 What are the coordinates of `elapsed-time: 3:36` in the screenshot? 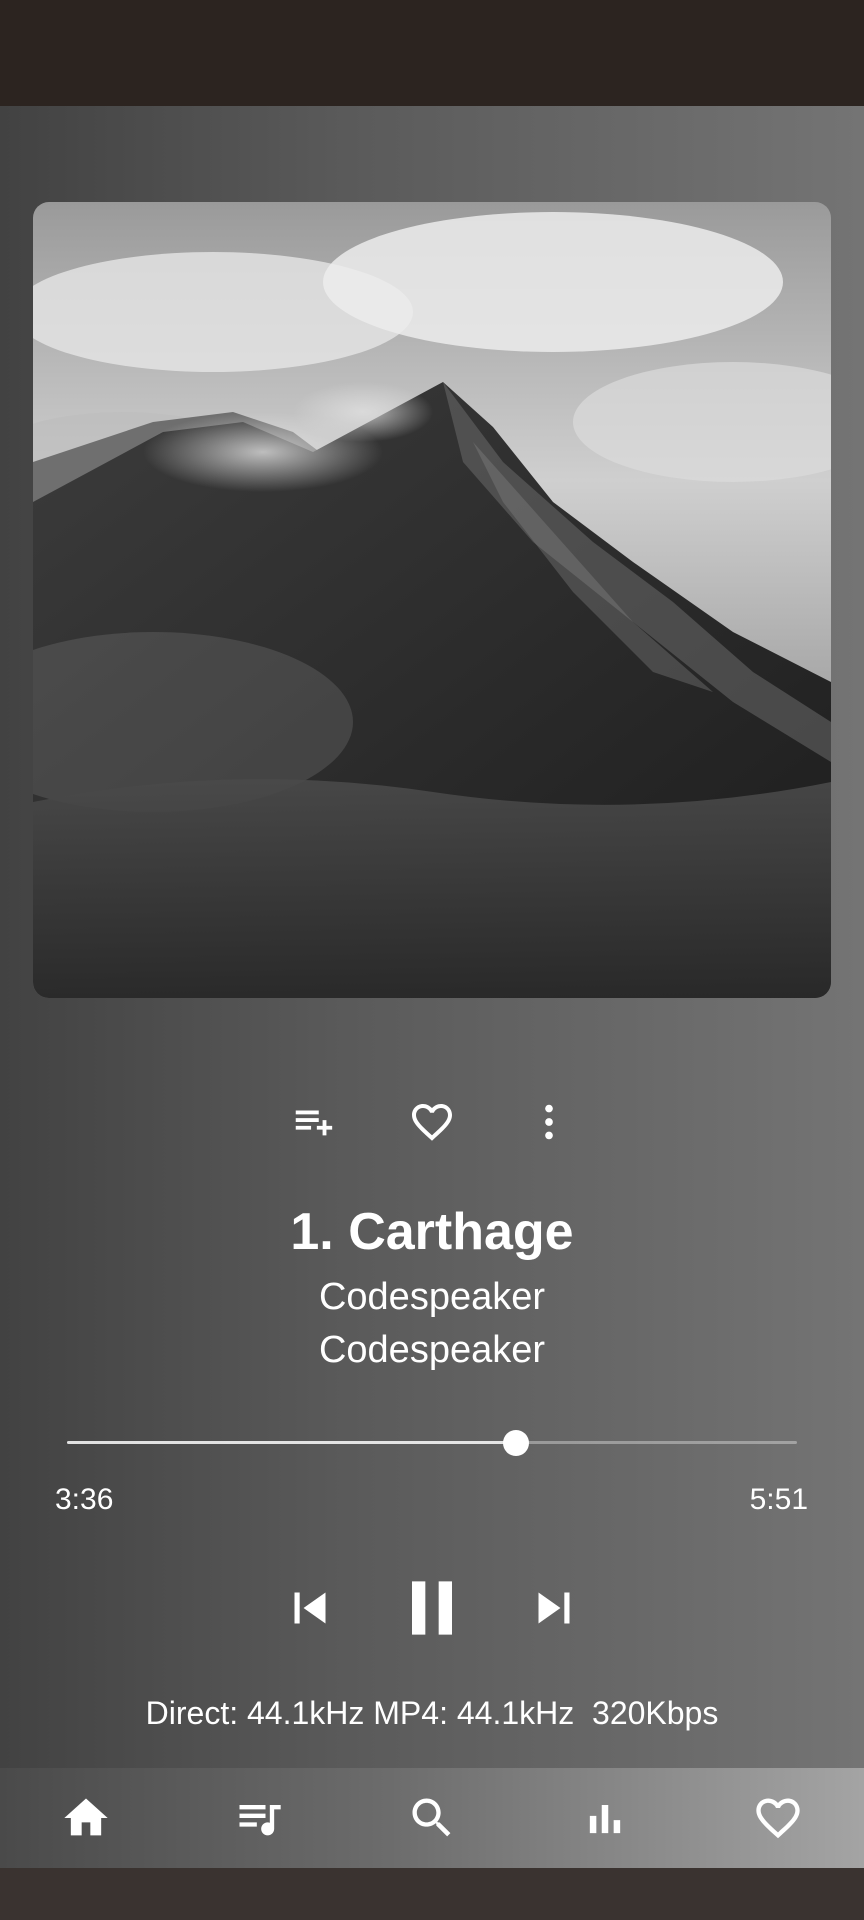 It's located at (84, 1499).